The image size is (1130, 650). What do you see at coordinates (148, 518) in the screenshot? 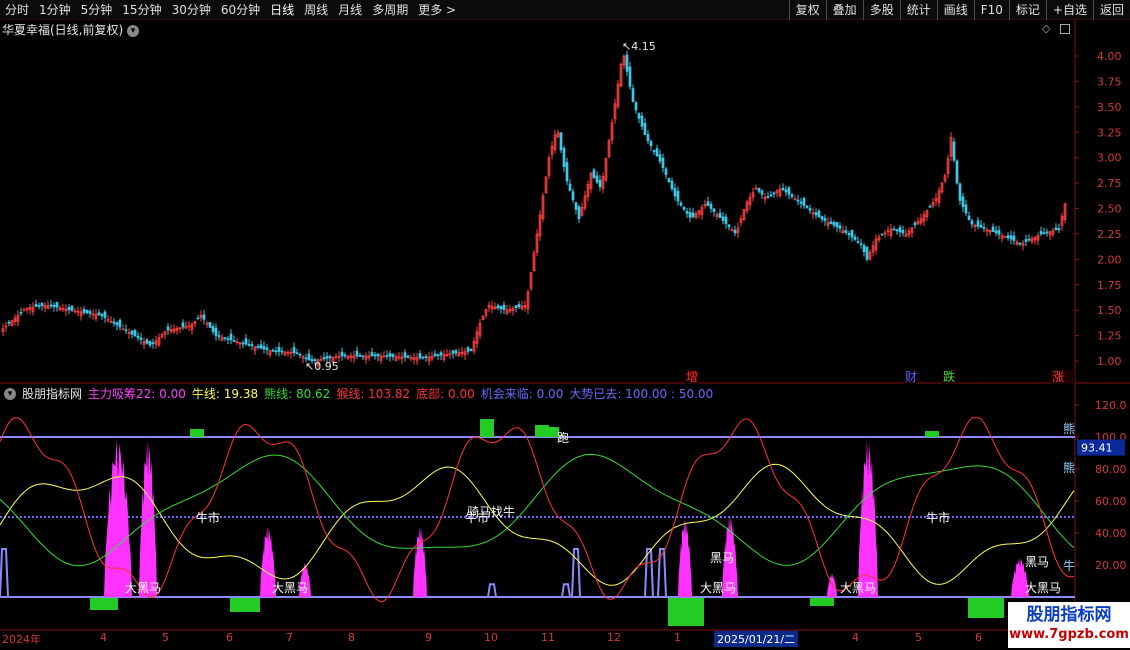
I see `main-accumulation-spike` at bounding box center [148, 518].